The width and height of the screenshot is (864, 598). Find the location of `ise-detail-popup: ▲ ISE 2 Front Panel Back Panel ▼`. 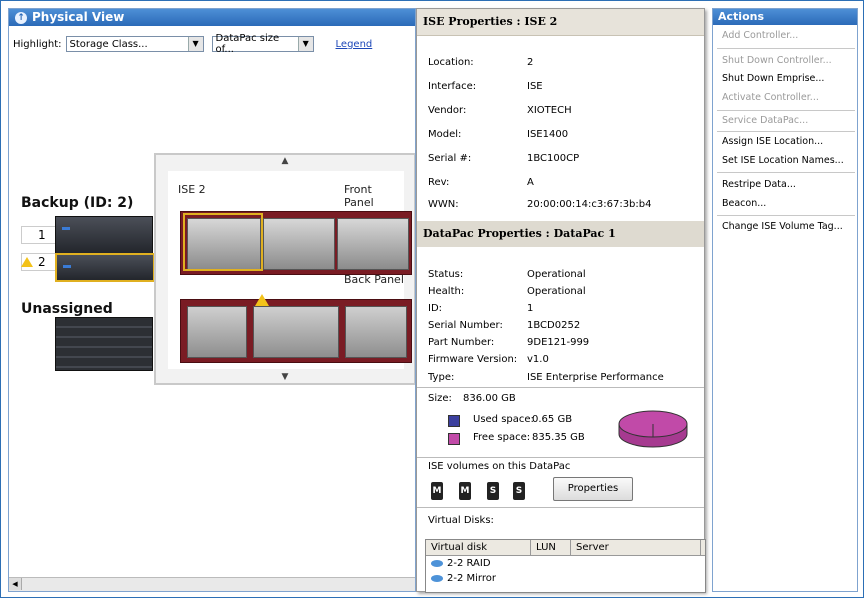

ise-detail-popup: ▲ ISE 2 Front Panel Back Panel ▼ is located at coordinates (284, 269).